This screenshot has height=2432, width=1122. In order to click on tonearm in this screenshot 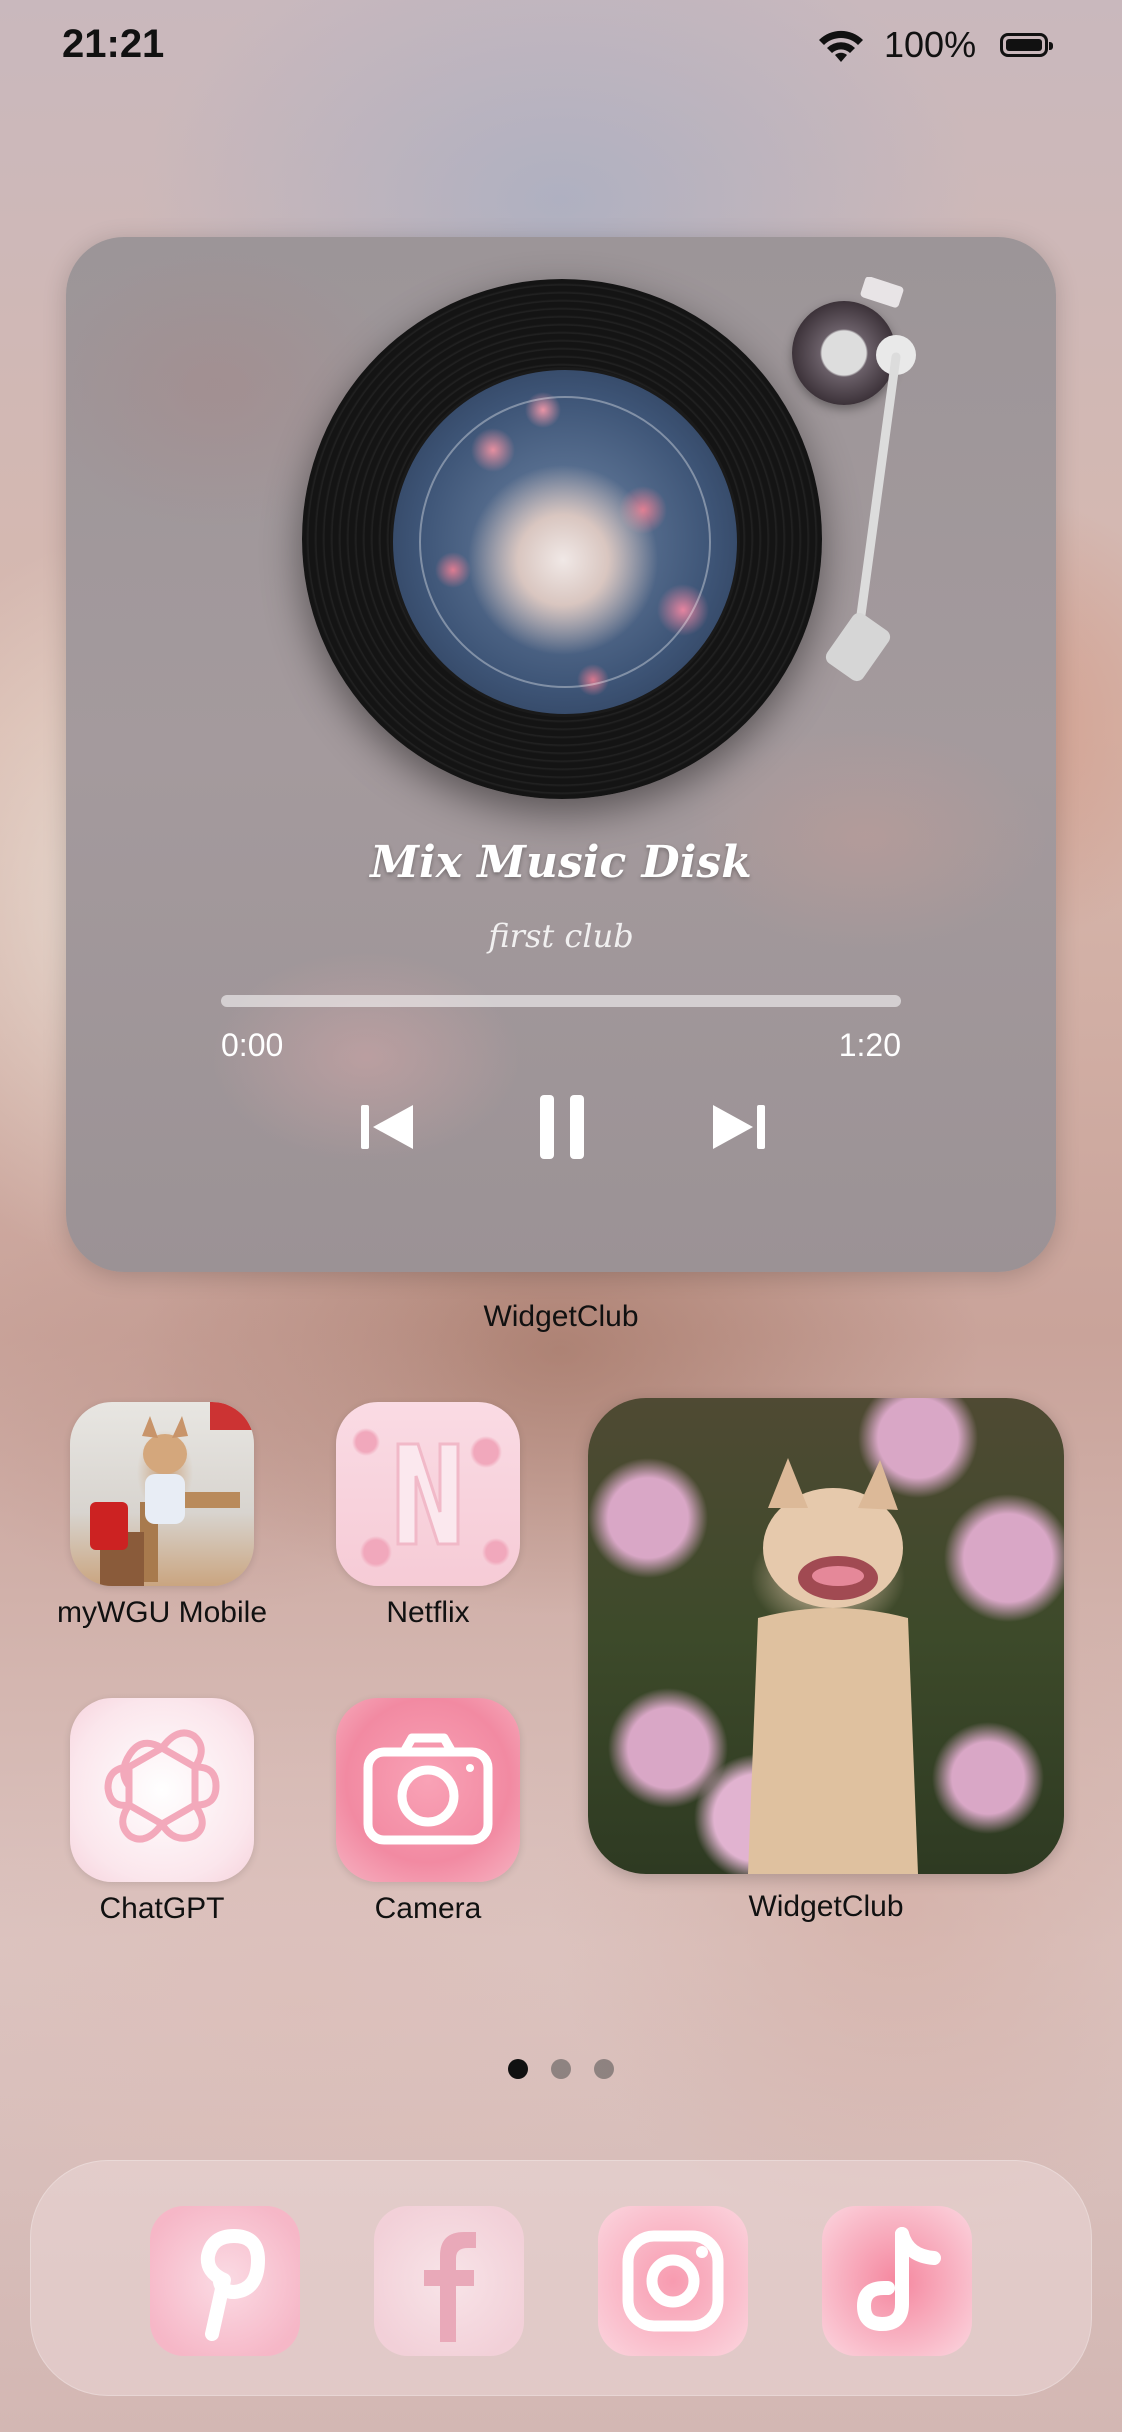, I will do `click(870, 479)`.